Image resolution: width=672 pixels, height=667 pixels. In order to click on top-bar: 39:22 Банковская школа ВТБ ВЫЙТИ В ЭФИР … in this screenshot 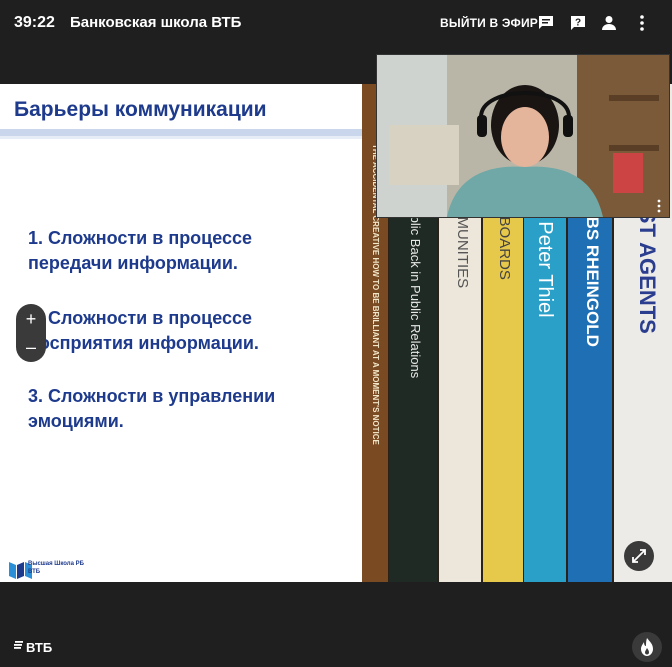, I will do `click(336, 23)`.